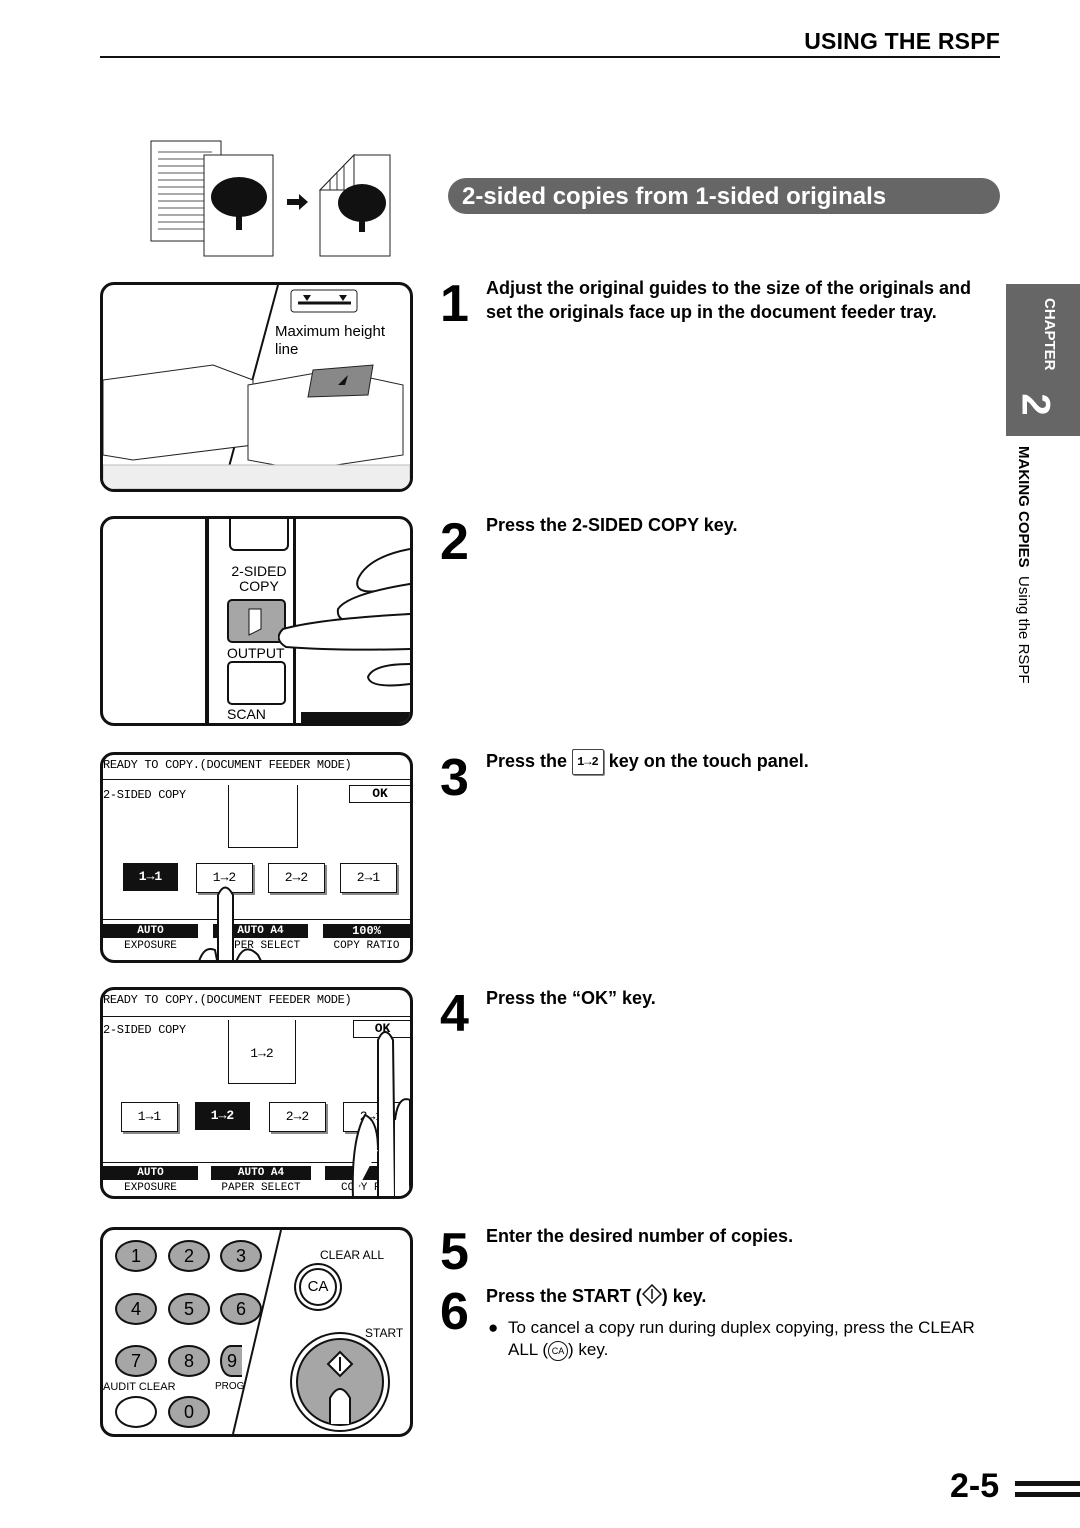  I want to click on chapter-tab-number: 2, so click(1035, 404).